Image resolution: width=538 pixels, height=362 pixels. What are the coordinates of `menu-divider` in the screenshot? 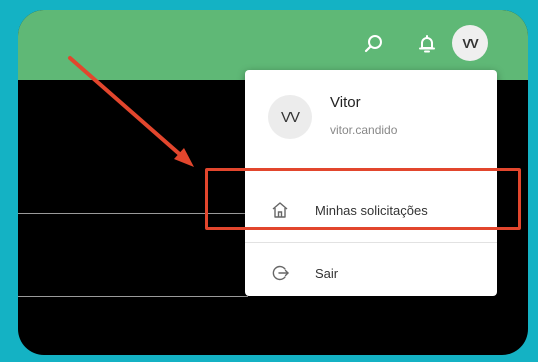 It's located at (371, 242).